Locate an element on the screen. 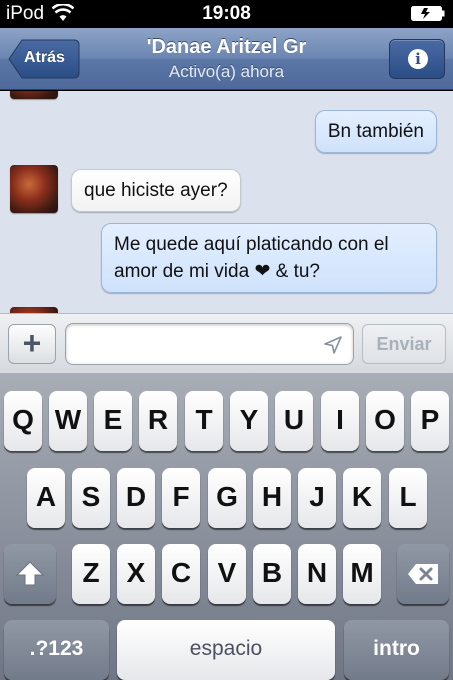 This screenshot has width=453, height=680. message-input is located at coordinates (209, 344).